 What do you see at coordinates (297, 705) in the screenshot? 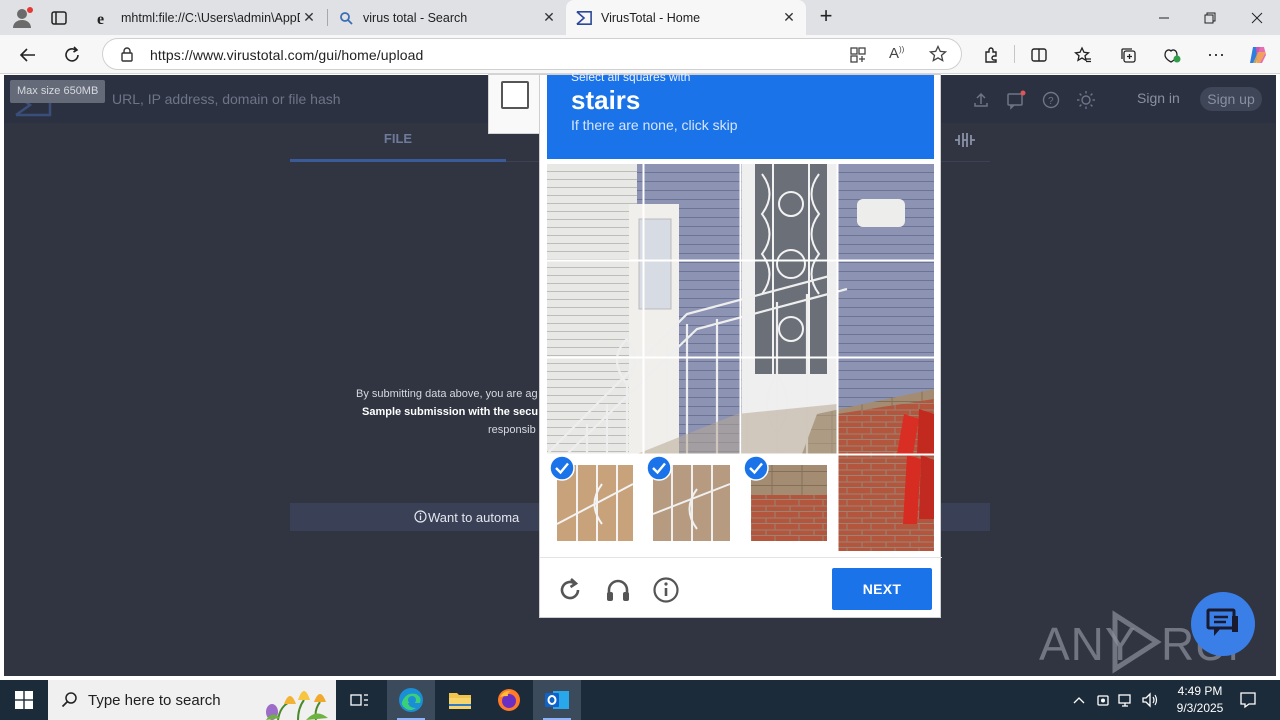
I see `tulip-illustration-icon` at bounding box center [297, 705].